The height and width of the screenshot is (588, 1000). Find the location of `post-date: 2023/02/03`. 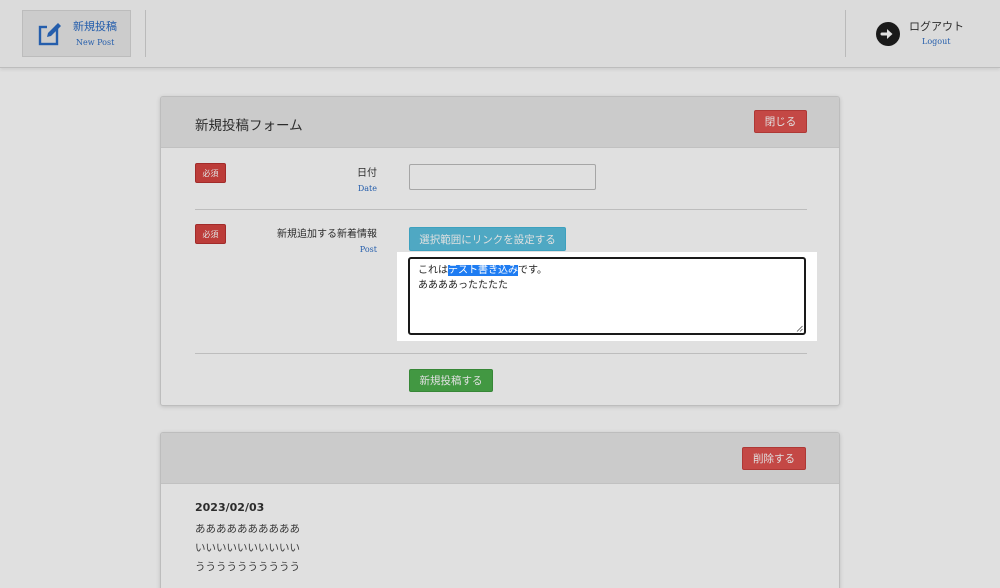

post-date: 2023/02/03 is located at coordinates (230, 507).